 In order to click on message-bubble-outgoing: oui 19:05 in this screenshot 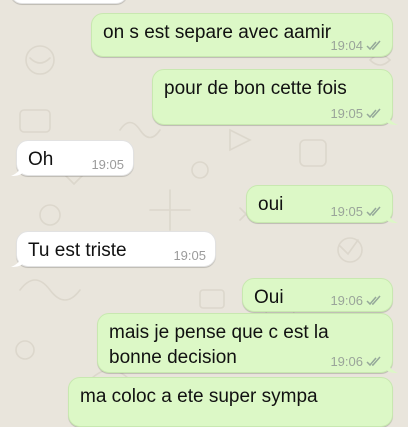, I will do `click(322, 204)`.